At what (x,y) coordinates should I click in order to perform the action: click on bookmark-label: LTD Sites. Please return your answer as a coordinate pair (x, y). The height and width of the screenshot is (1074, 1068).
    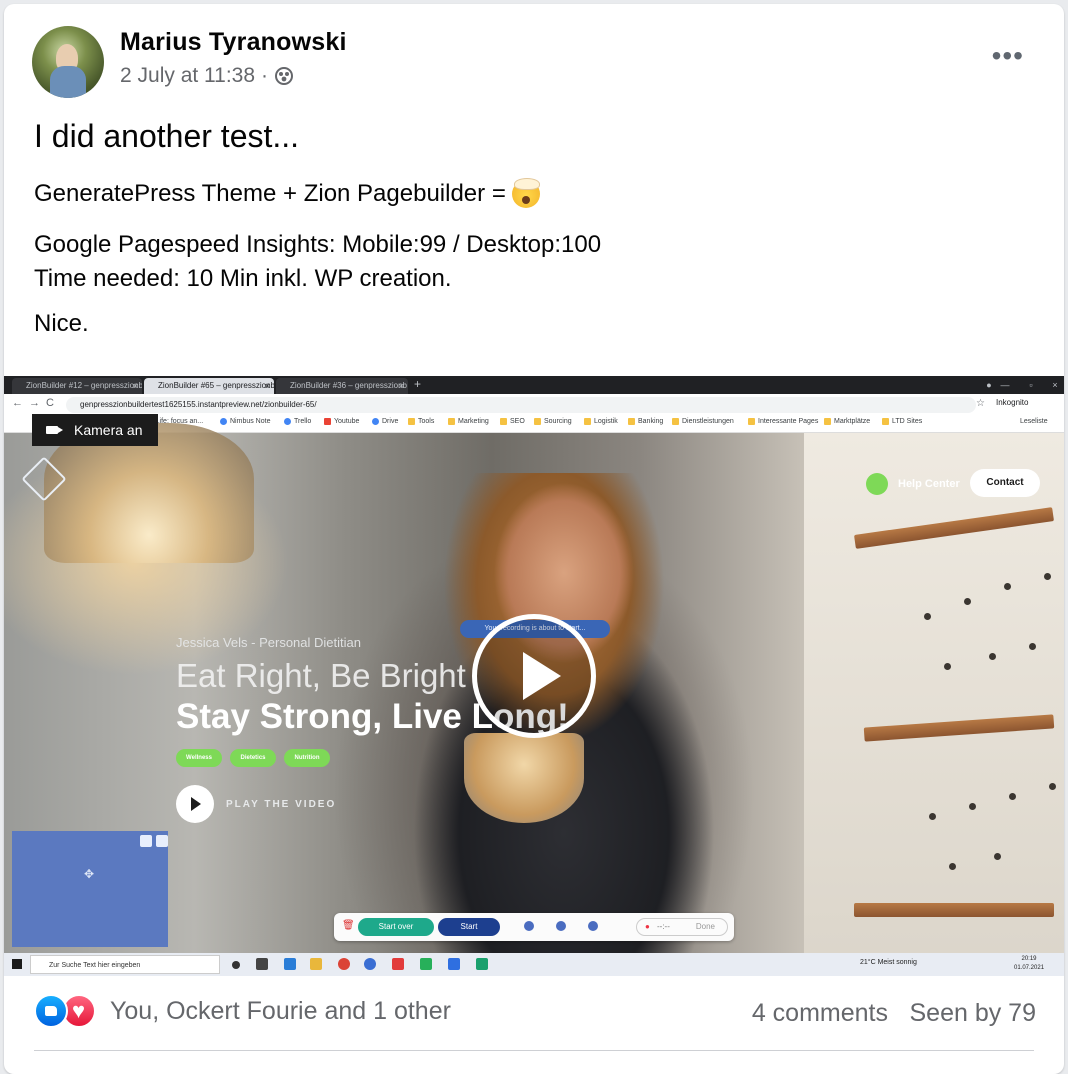
    Looking at the image, I should click on (907, 421).